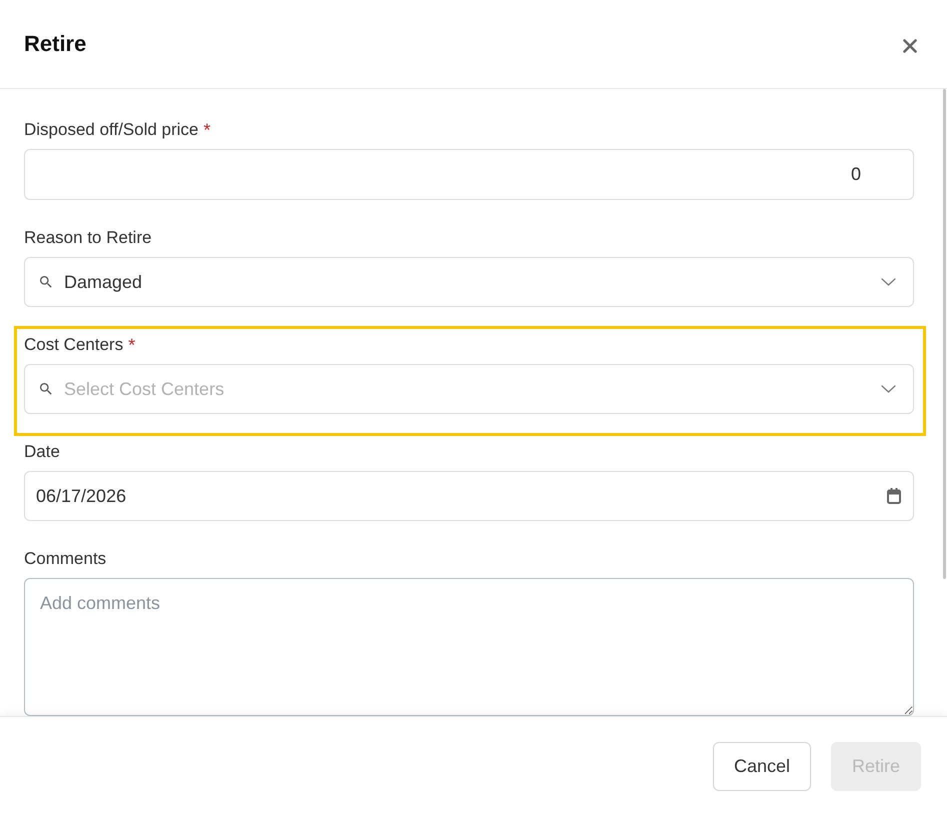 Image resolution: width=947 pixels, height=816 pixels. I want to click on field-label: Reason to Retire, so click(88, 238).